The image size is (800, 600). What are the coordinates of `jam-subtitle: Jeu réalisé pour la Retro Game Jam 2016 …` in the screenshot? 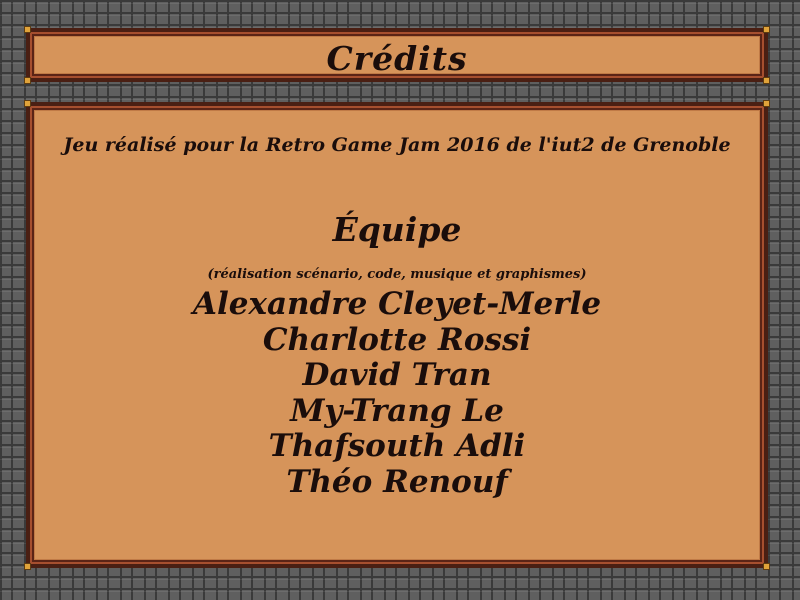 It's located at (397, 145).